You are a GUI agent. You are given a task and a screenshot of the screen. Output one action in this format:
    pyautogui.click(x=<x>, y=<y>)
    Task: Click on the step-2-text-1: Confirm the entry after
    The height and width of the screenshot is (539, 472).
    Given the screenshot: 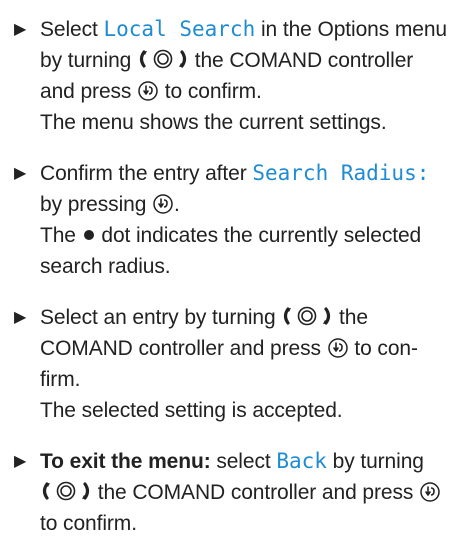 What is the action you would take?
    pyautogui.click(x=146, y=173)
    